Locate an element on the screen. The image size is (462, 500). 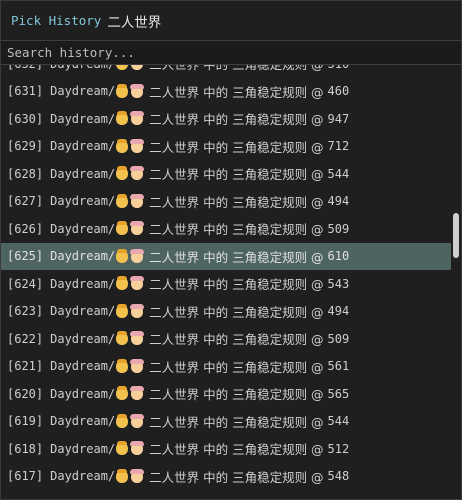
history-list-item: [631] Daydream/ 二人世界 中的 三角稳定规则 @ 460 is located at coordinates (226, 92).